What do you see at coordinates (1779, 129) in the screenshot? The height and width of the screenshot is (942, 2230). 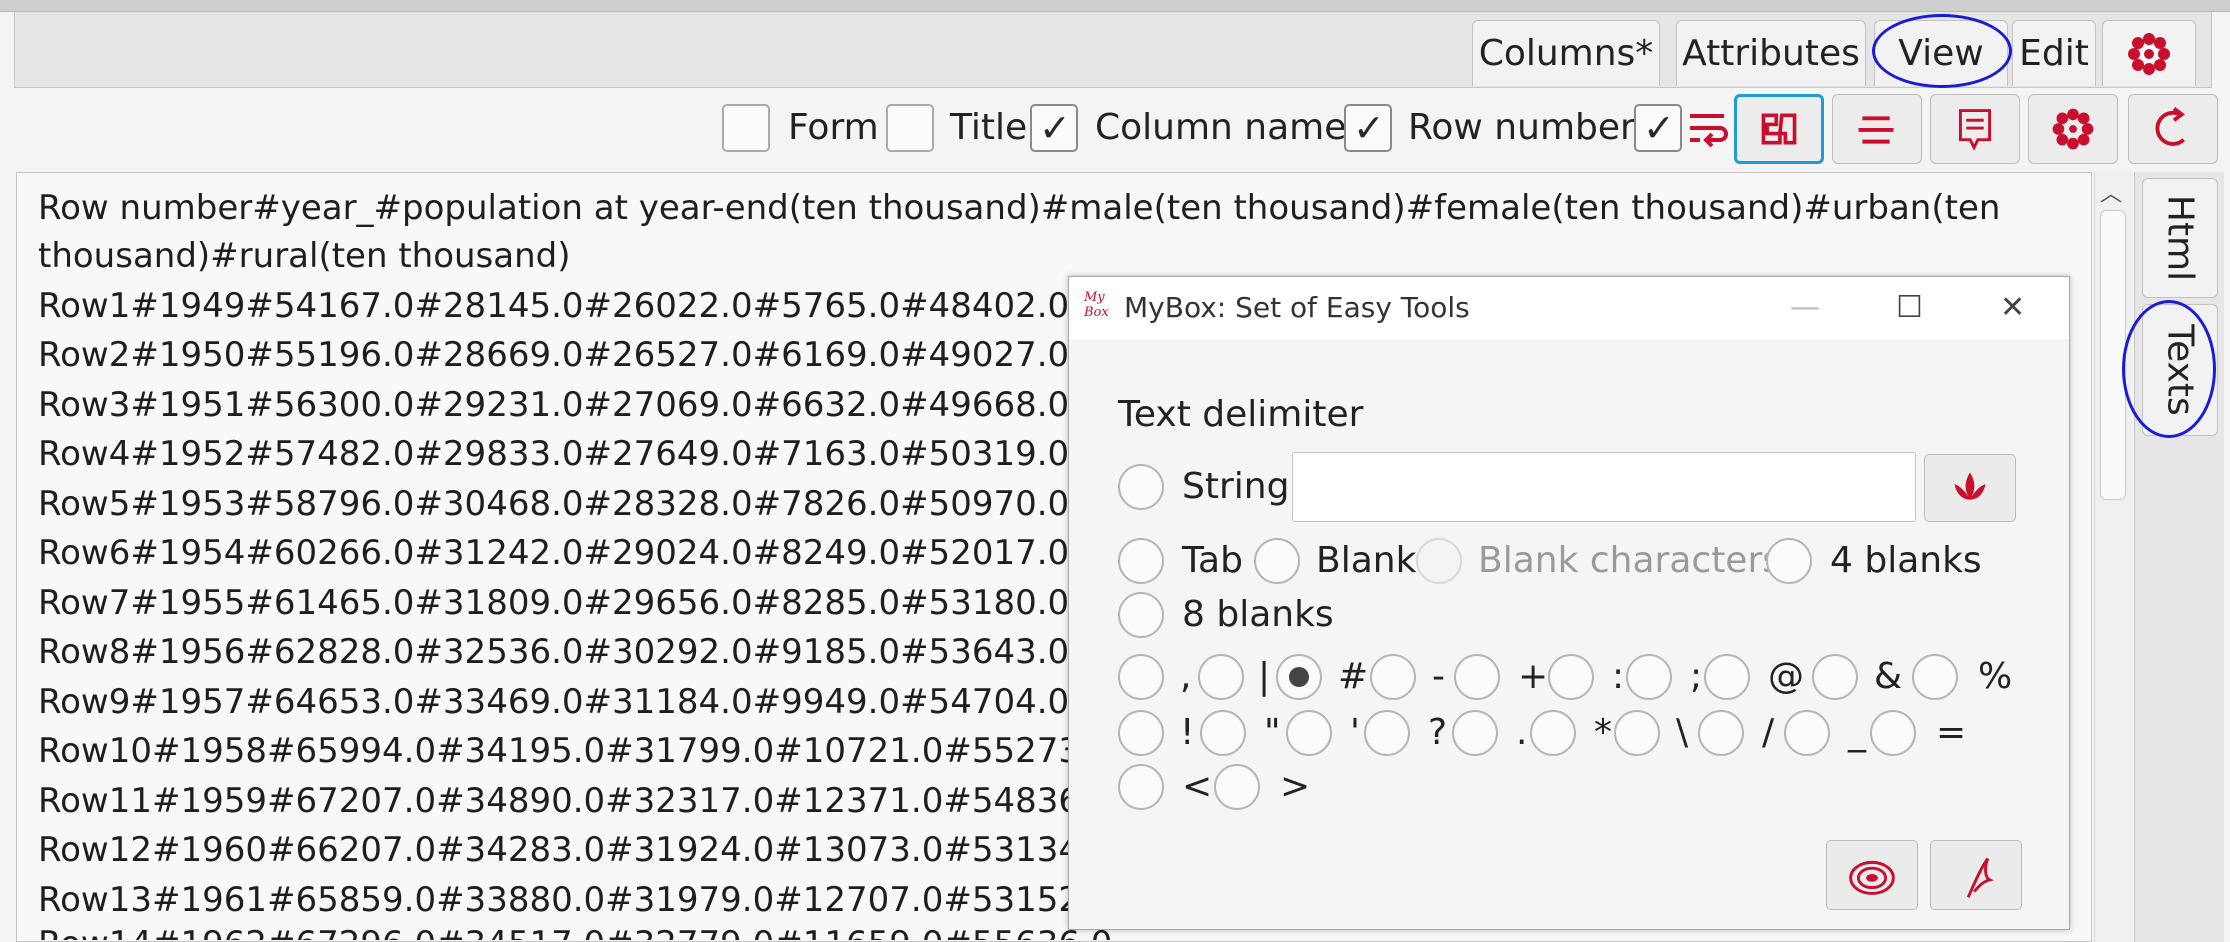 I see `refresh-style-button` at bounding box center [1779, 129].